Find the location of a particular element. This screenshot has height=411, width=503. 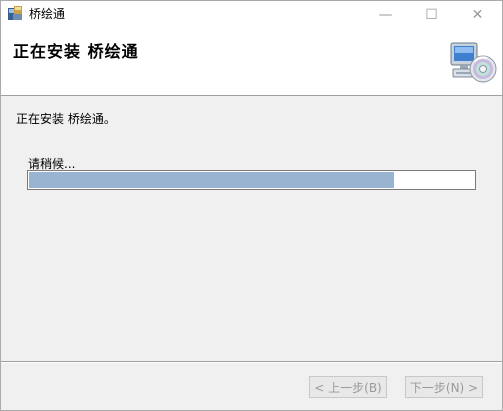

minimize-button: — is located at coordinates (385, 14).